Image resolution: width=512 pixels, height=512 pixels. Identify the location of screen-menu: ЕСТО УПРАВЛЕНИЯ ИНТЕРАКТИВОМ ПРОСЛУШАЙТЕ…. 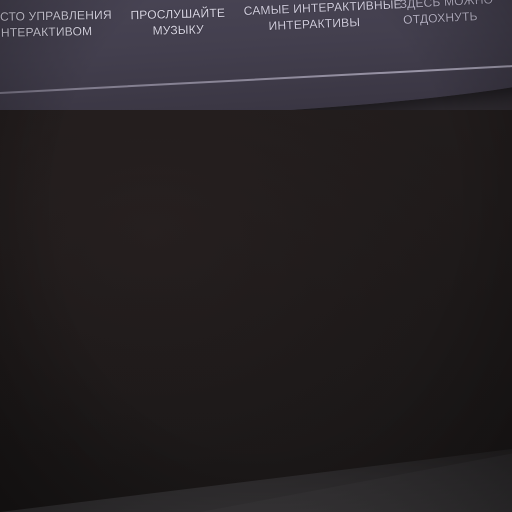
(256, 30).